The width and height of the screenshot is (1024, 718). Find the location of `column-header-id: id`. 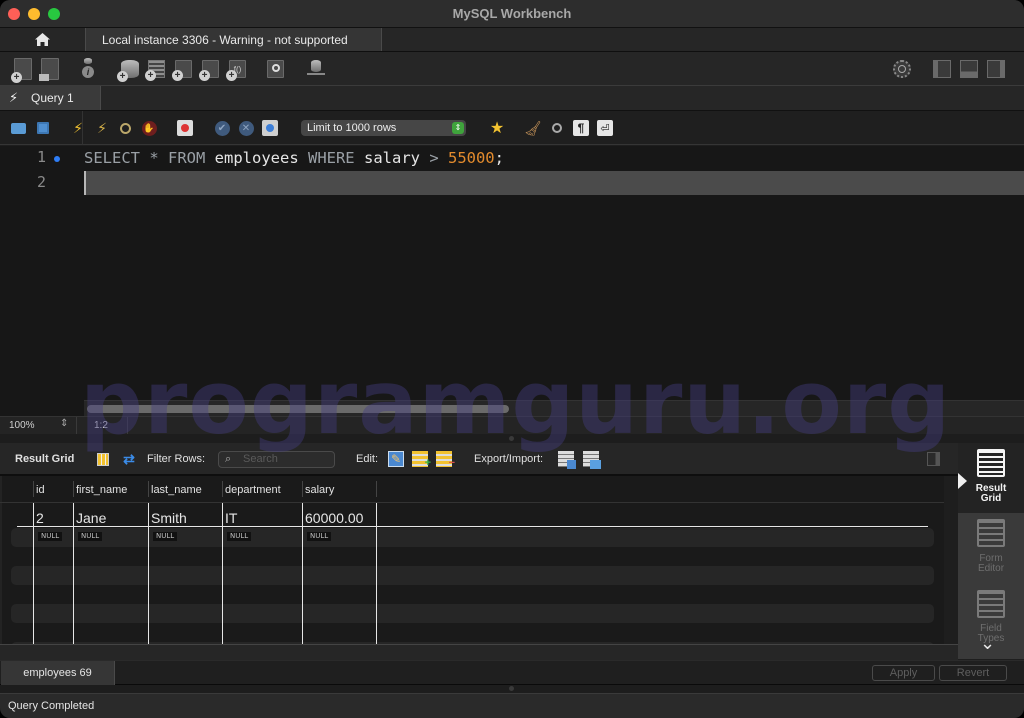

column-header-id: id is located at coordinates (40, 490).